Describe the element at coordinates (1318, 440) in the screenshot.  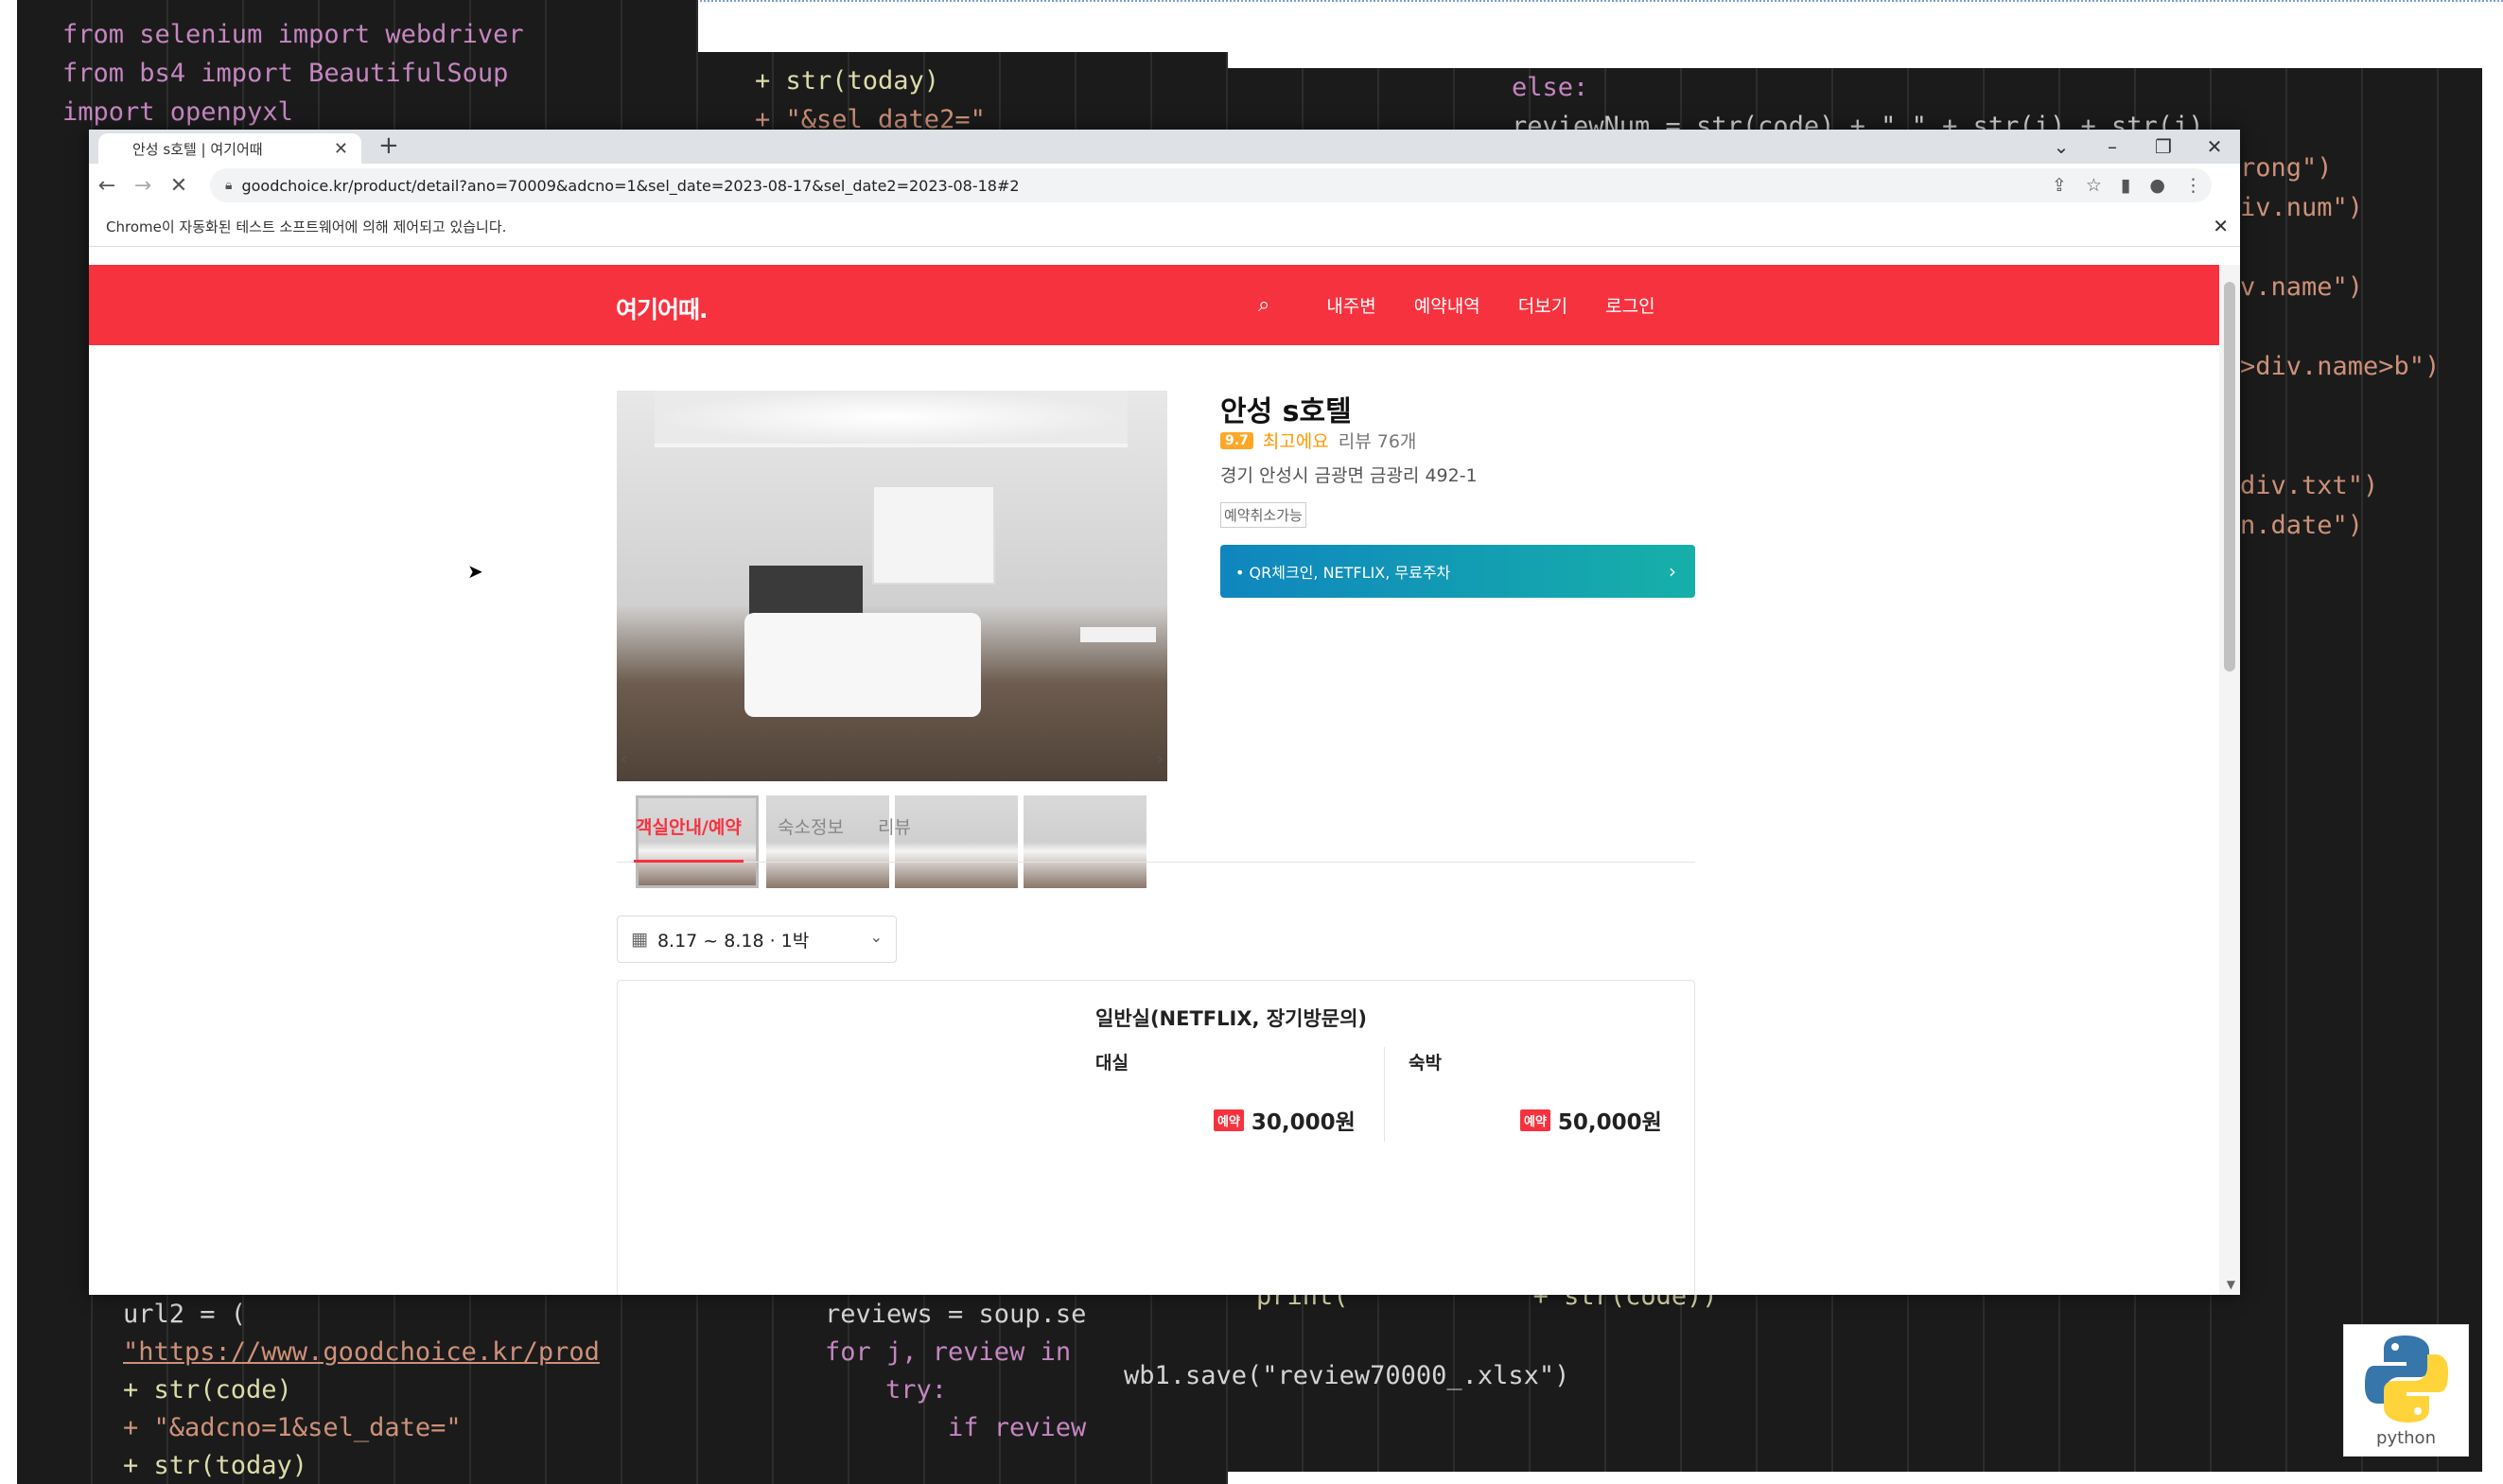
I see `rating-row: 9.7 최고에요 리뷰 76개` at that location.